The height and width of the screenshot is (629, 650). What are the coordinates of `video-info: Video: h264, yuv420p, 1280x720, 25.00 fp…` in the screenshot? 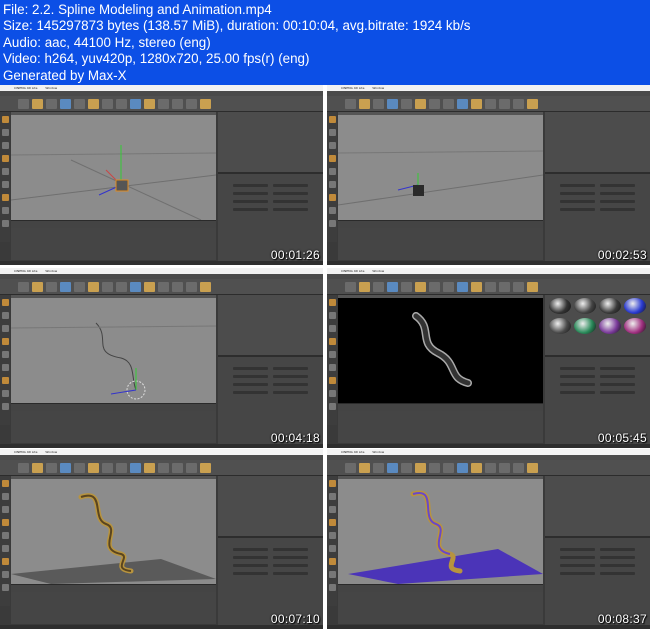 It's located at (156, 59).